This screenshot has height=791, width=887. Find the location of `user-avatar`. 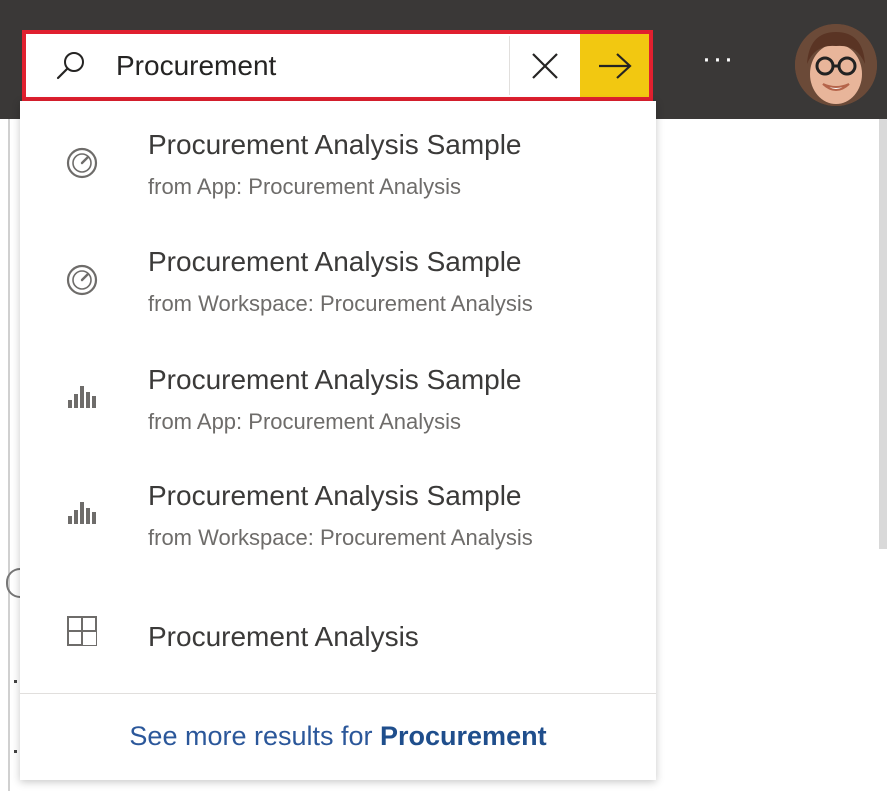

user-avatar is located at coordinates (836, 65).